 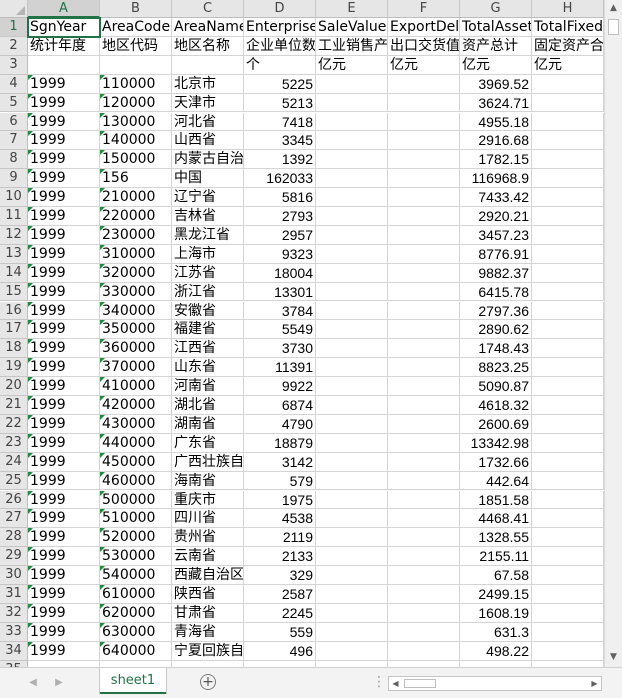 I want to click on grid-cell: 亿元, so click(x=568, y=65).